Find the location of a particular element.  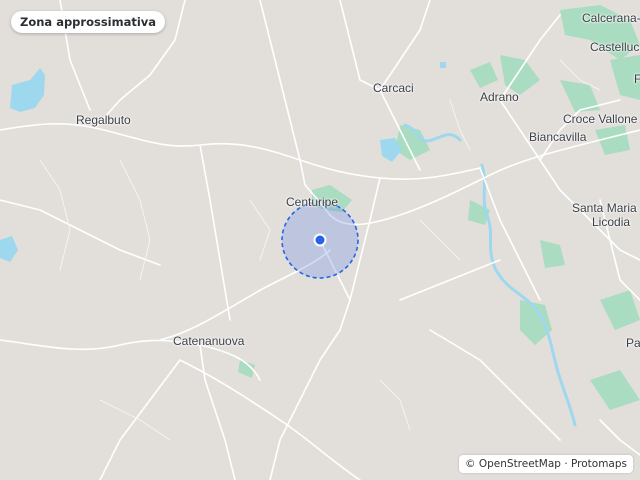

protomaps-attribution-link: Protomaps is located at coordinates (599, 464).